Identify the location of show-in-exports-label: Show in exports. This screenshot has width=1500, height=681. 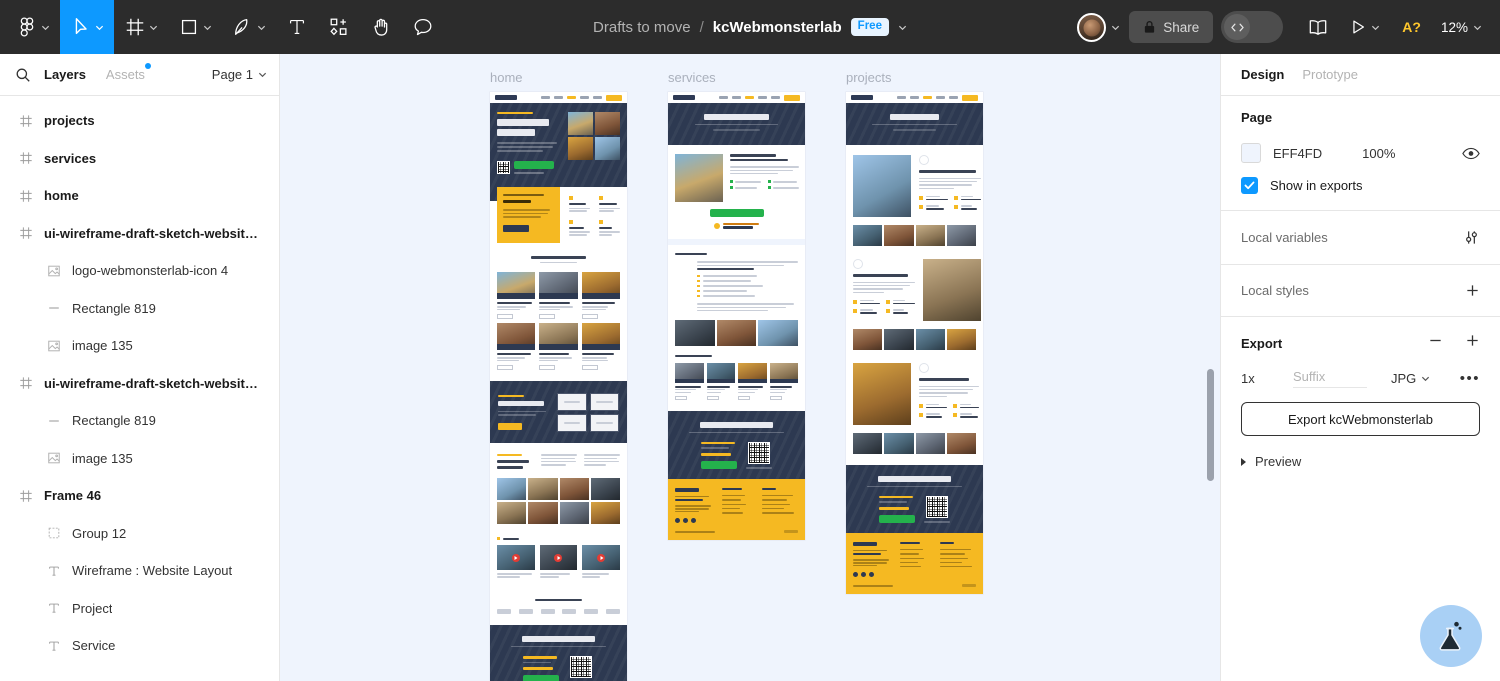
(1316, 185).